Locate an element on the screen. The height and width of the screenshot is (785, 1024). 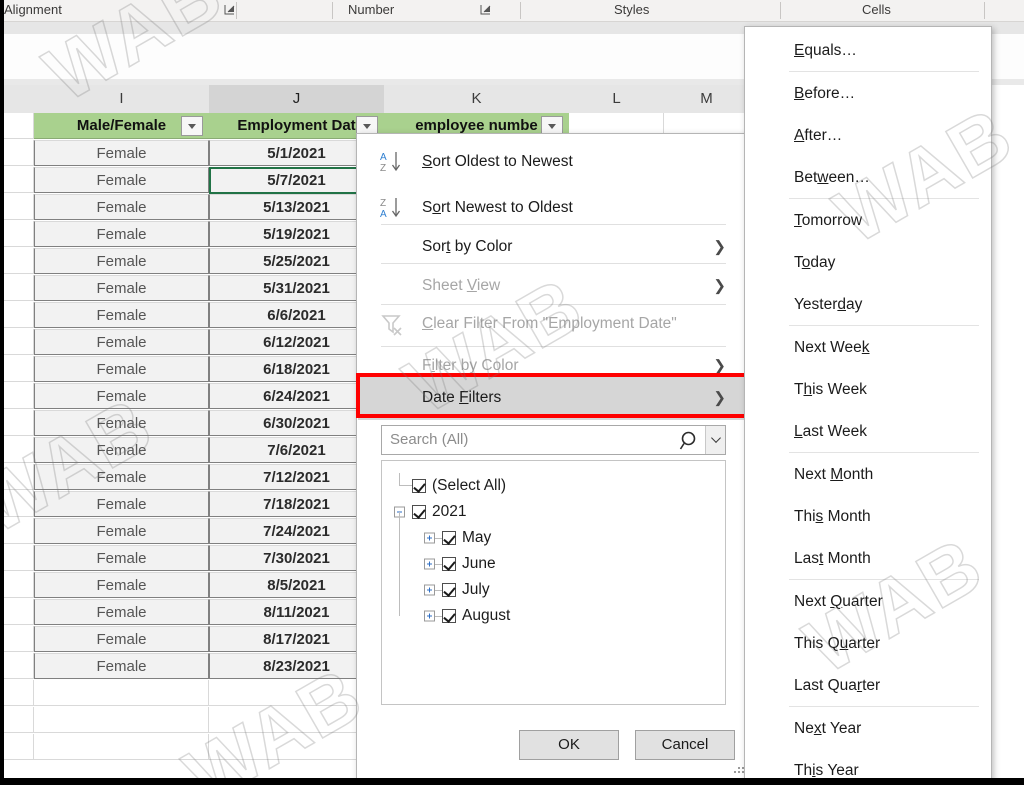
filter-values-tree: (Select All) 2021 May June July August is located at coordinates (553, 582).